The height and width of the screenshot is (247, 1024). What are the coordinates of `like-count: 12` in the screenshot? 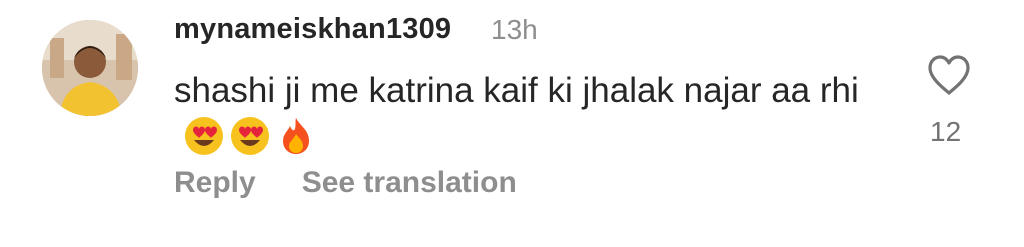 It's located at (946, 131).